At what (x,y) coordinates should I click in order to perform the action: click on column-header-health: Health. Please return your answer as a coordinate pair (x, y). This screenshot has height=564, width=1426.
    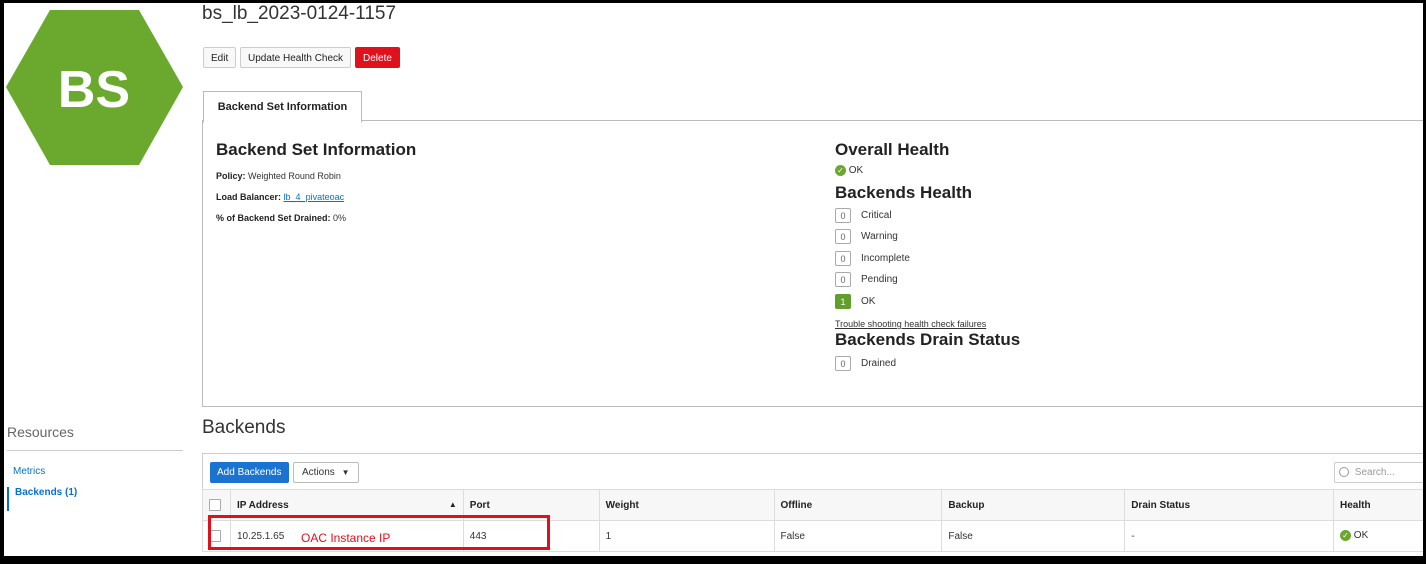
    Looking at the image, I should click on (1378, 505).